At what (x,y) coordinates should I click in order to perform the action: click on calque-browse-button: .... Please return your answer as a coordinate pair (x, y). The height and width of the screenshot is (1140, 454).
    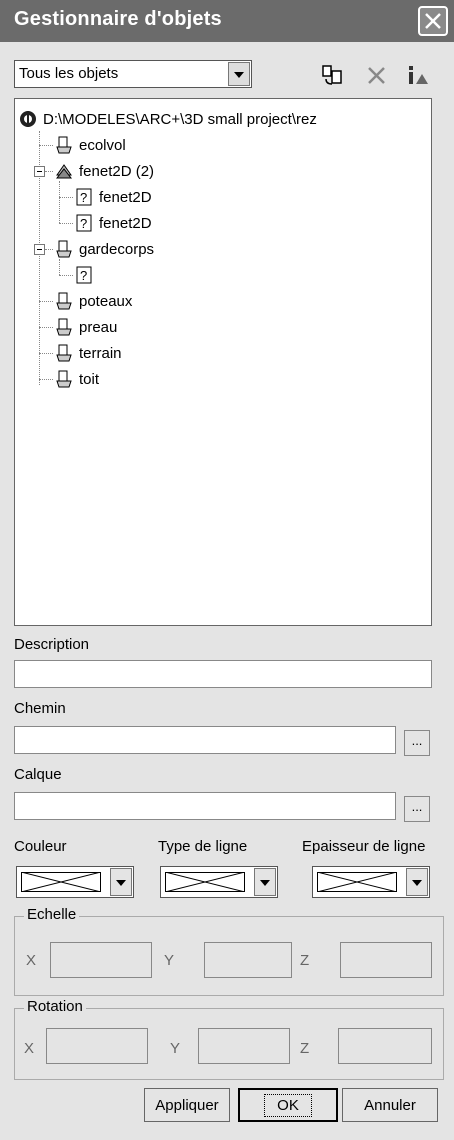
    Looking at the image, I should click on (417, 809).